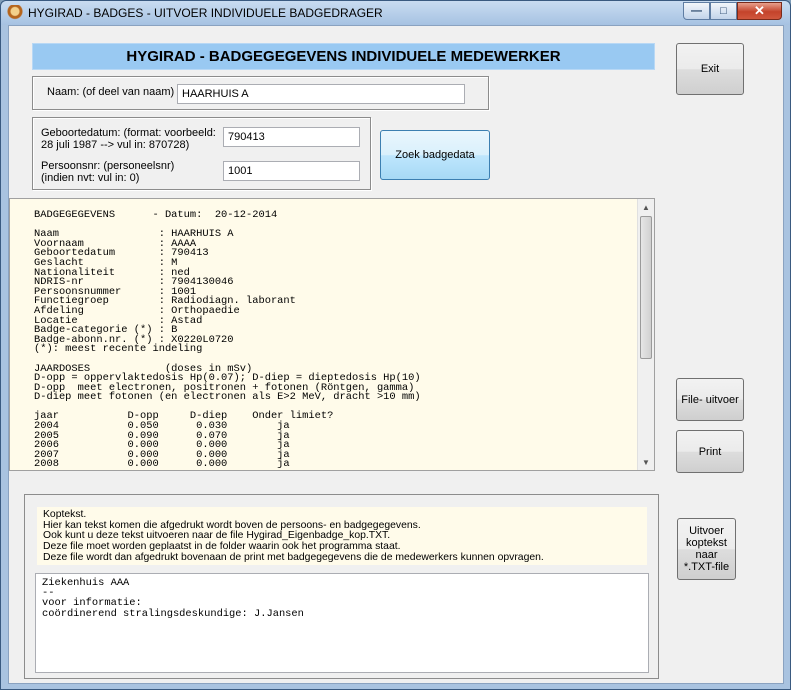 The height and width of the screenshot is (690, 791). I want to click on output-scrollbar: ▲ ▼, so click(645, 334).